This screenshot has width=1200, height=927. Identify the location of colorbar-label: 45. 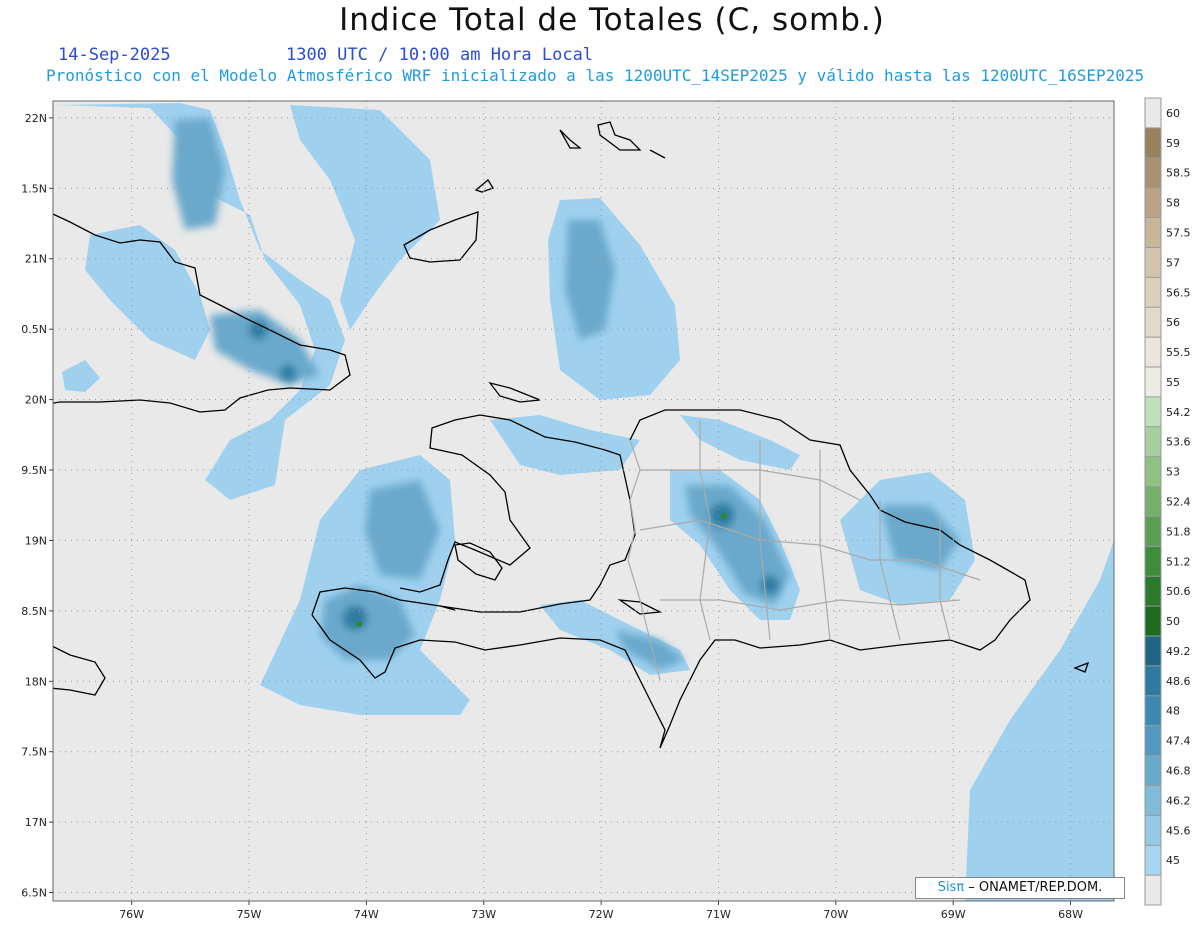
(1173, 860).